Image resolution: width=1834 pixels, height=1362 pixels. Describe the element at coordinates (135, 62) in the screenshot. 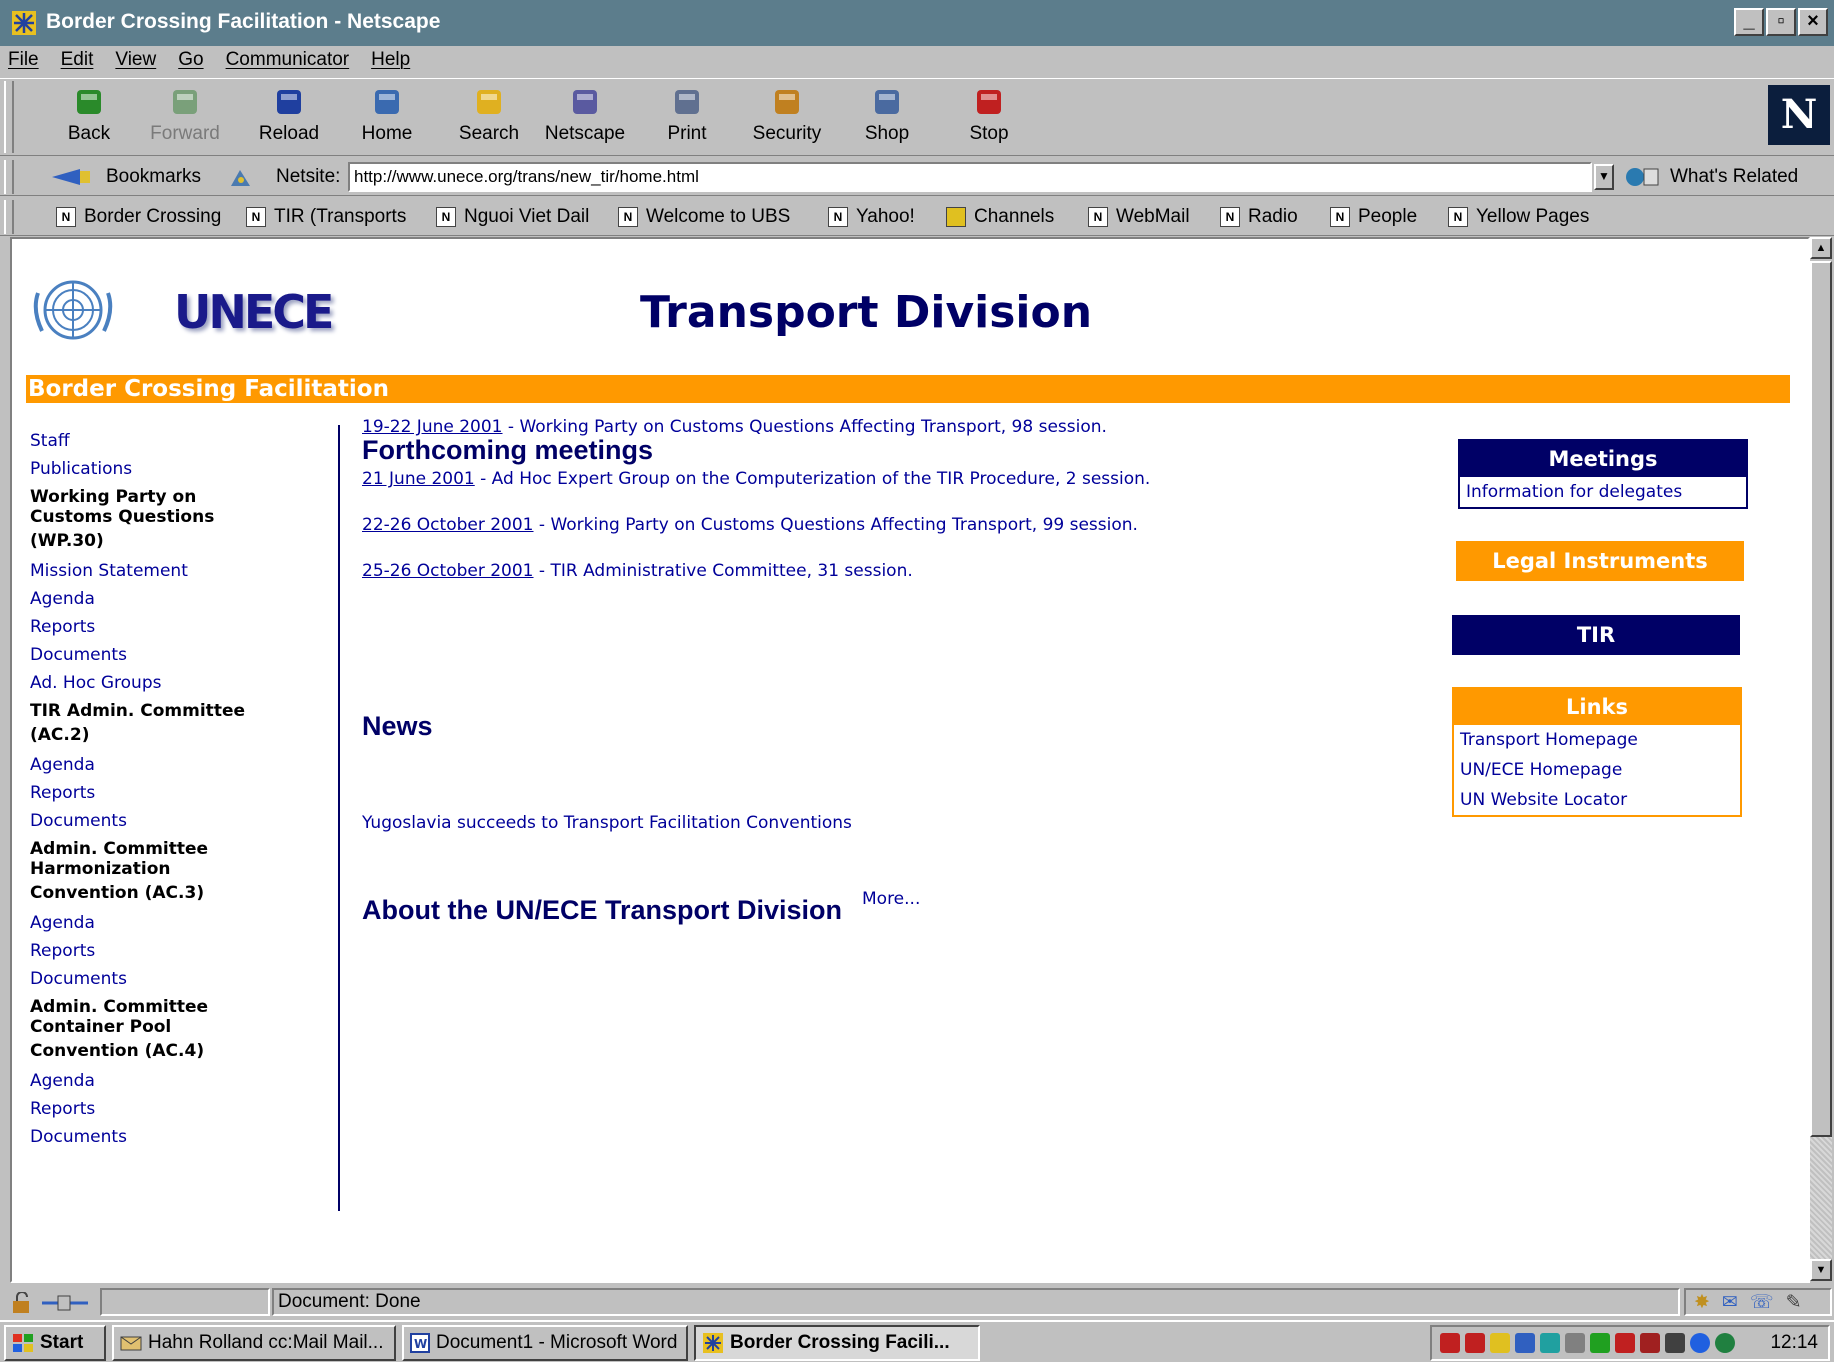

I see `menu-view: View` at that location.